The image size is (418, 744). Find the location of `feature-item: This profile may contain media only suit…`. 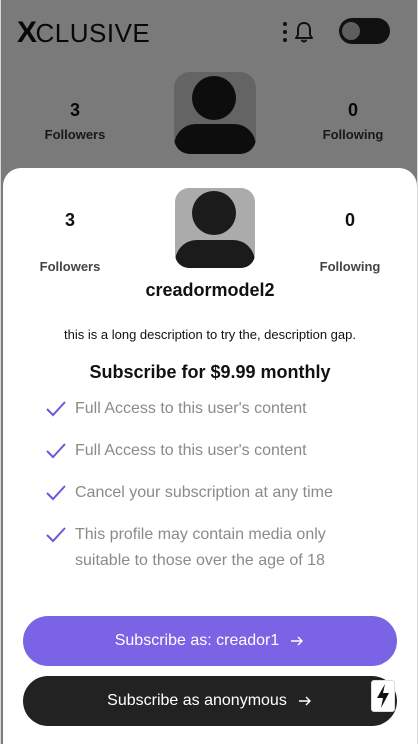

feature-item: This profile may contain media only suit… is located at coordinates (213, 548).